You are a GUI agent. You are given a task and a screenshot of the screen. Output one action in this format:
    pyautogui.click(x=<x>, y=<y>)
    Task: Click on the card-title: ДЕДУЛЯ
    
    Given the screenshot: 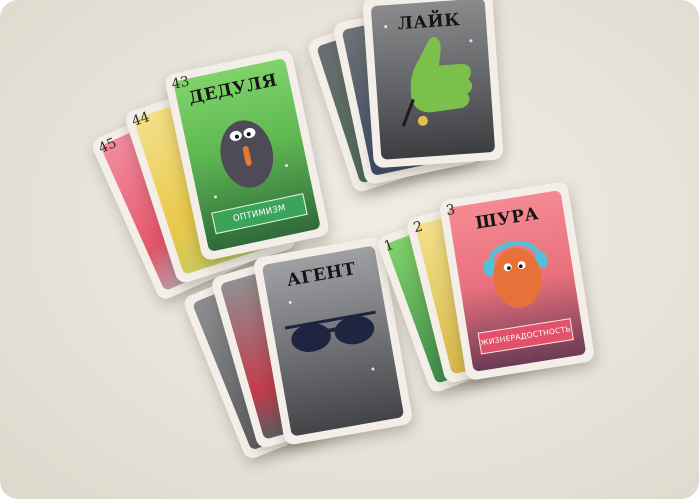 What is the action you would take?
    pyautogui.click(x=233, y=89)
    